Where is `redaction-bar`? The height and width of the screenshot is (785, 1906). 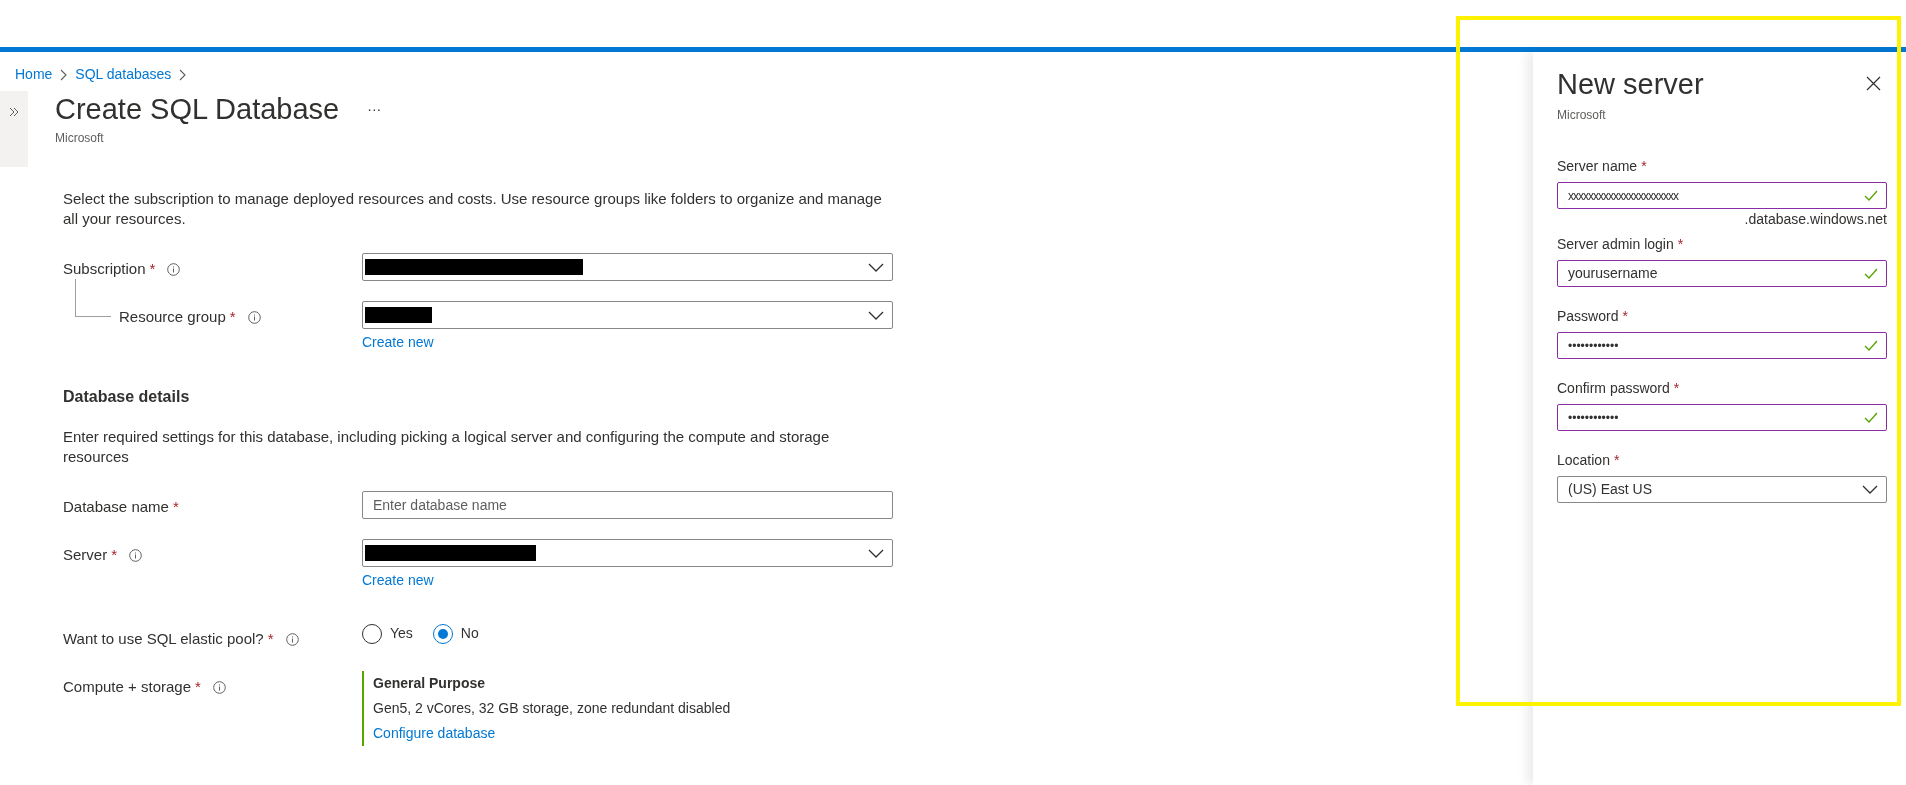
redaction-bar is located at coordinates (399, 315).